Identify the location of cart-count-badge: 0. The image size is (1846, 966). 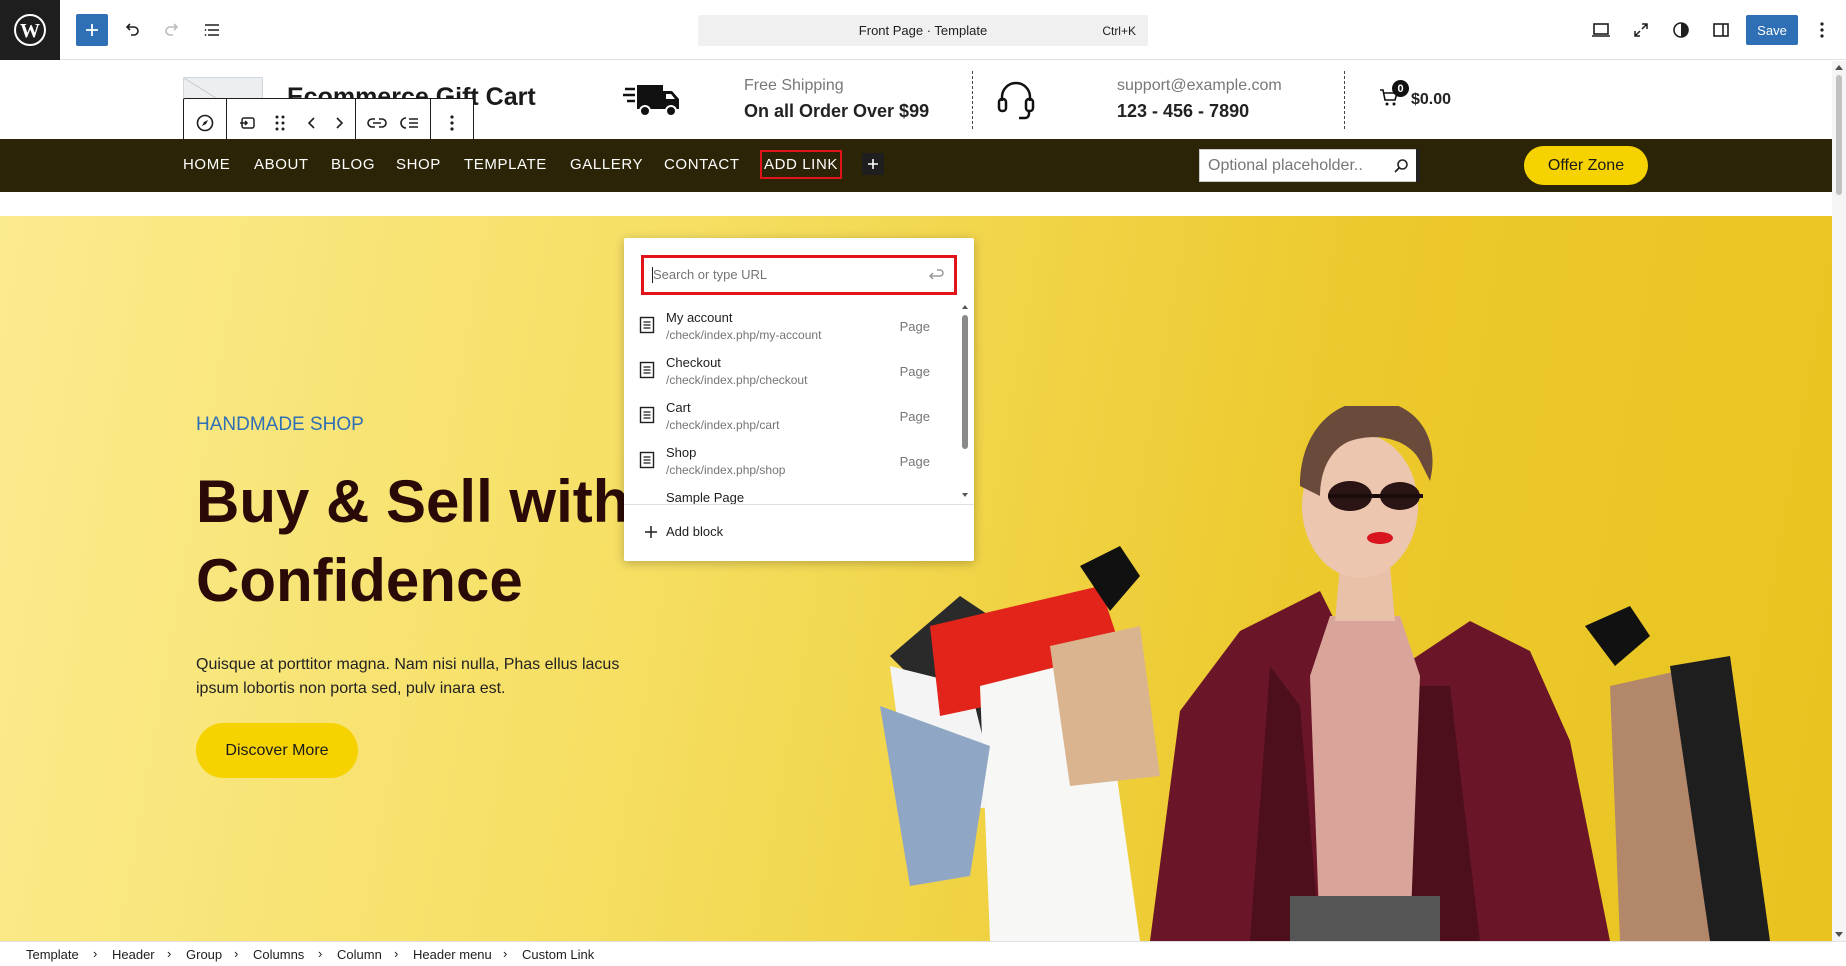
(1400, 88).